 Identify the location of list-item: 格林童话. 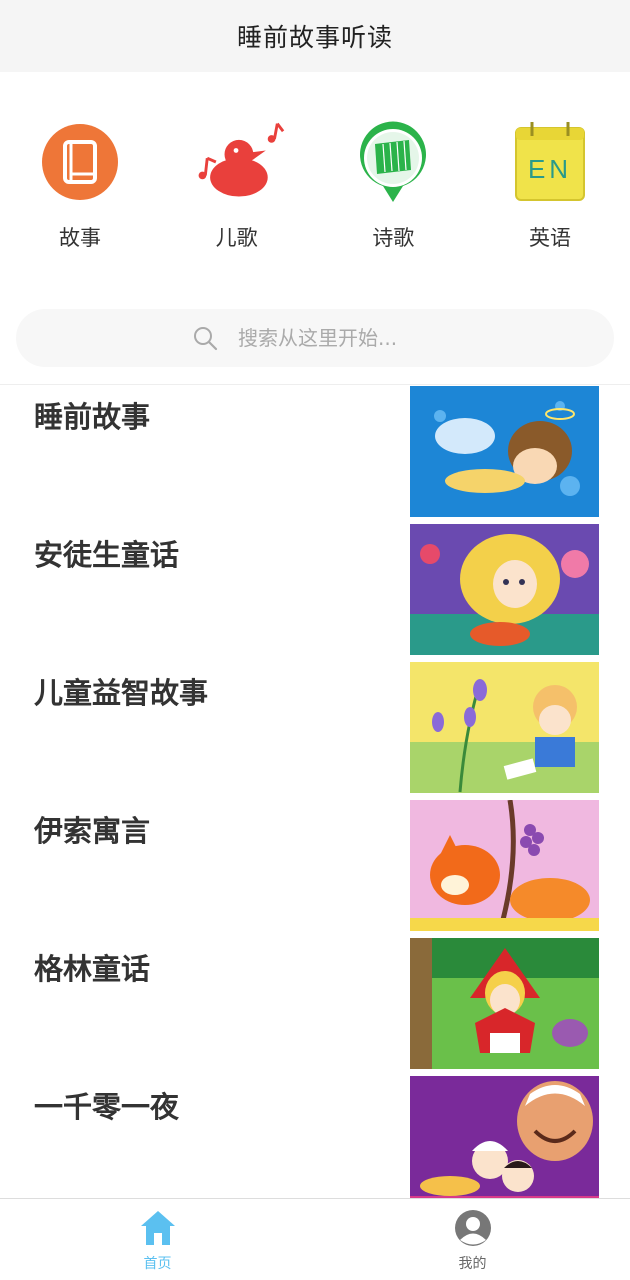
(315, 1007).